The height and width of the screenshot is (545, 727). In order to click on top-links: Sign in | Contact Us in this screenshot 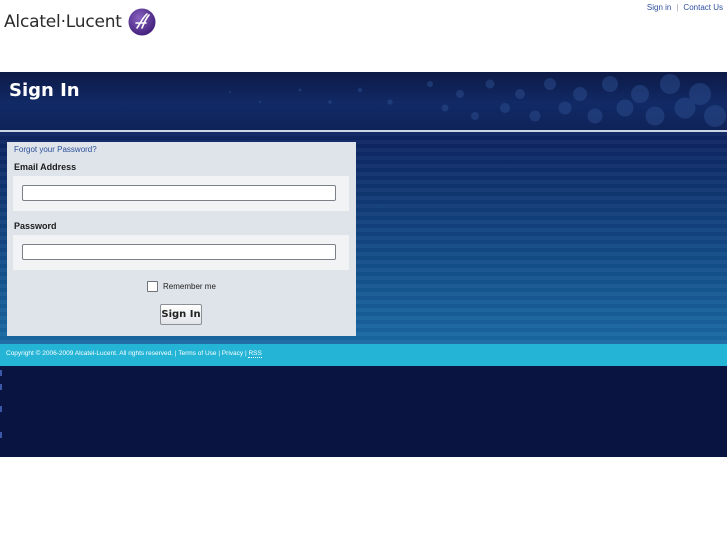, I will do `click(685, 7)`.